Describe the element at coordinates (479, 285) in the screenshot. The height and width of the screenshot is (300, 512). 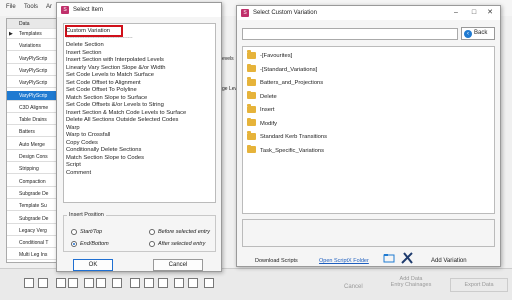
I see `export-data-button: Export Data` at that location.